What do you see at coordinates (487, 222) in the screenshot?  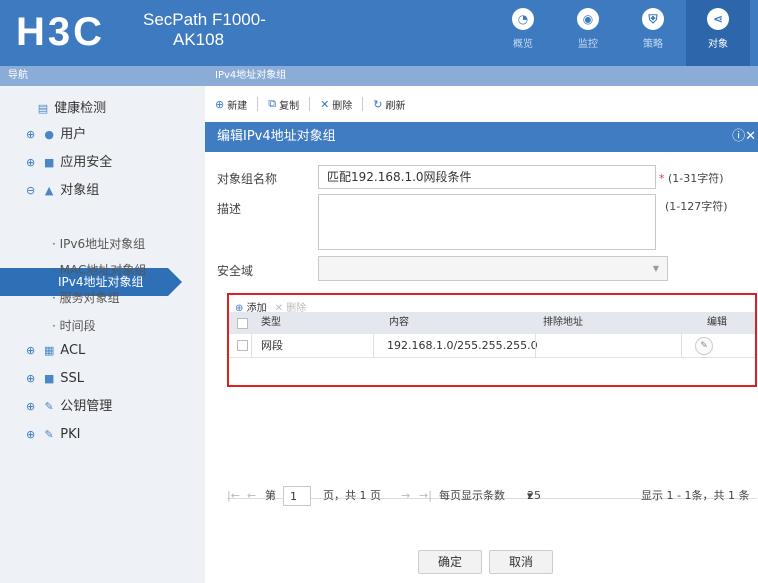 I see `description-input` at bounding box center [487, 222].